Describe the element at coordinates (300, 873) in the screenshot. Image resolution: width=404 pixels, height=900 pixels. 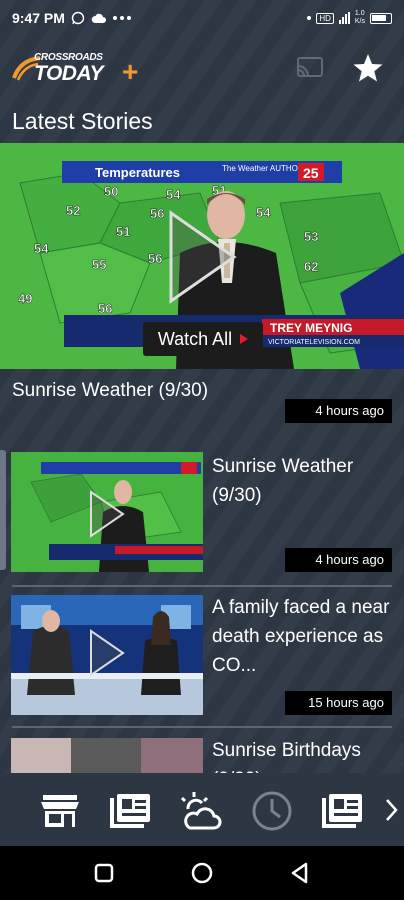
I see `back-icon` at that location.